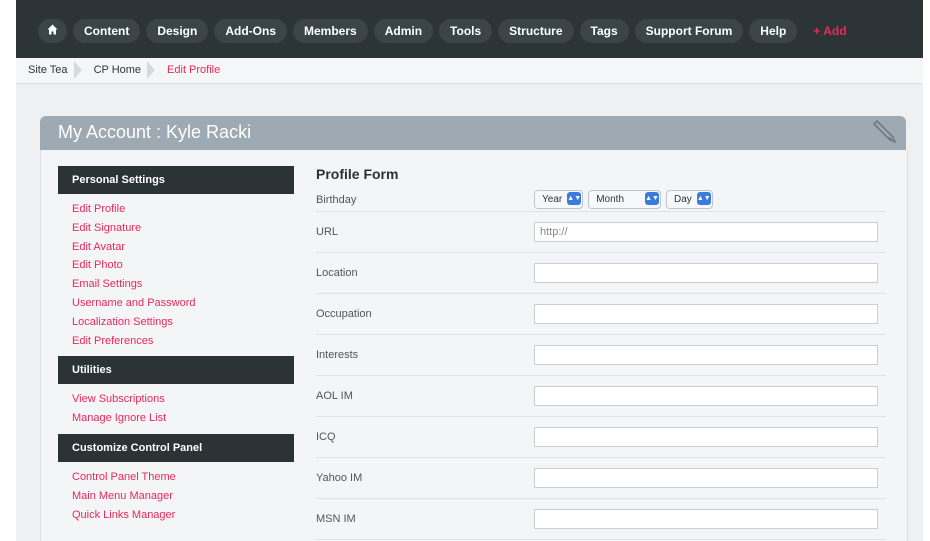  I want to click on occupation-input, so click(706, 314).